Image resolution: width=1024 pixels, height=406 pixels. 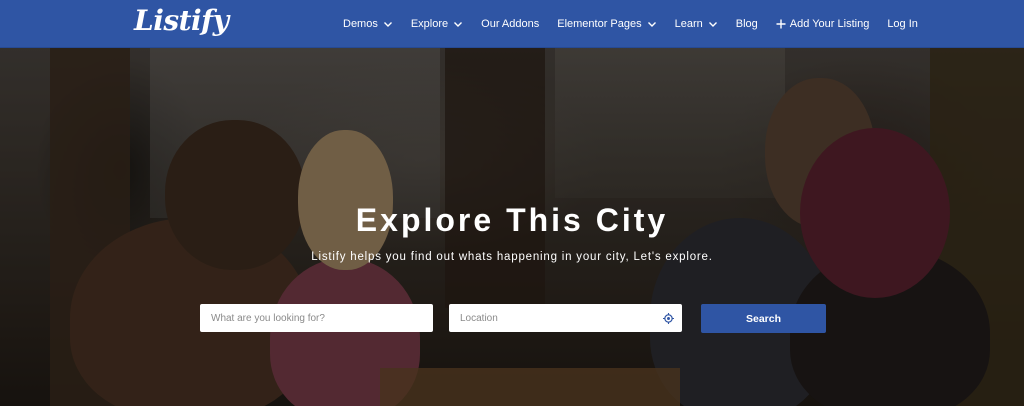 I want to click on nav-item-add-your-listing: Add Your Listing, so click(x=823, y=24).